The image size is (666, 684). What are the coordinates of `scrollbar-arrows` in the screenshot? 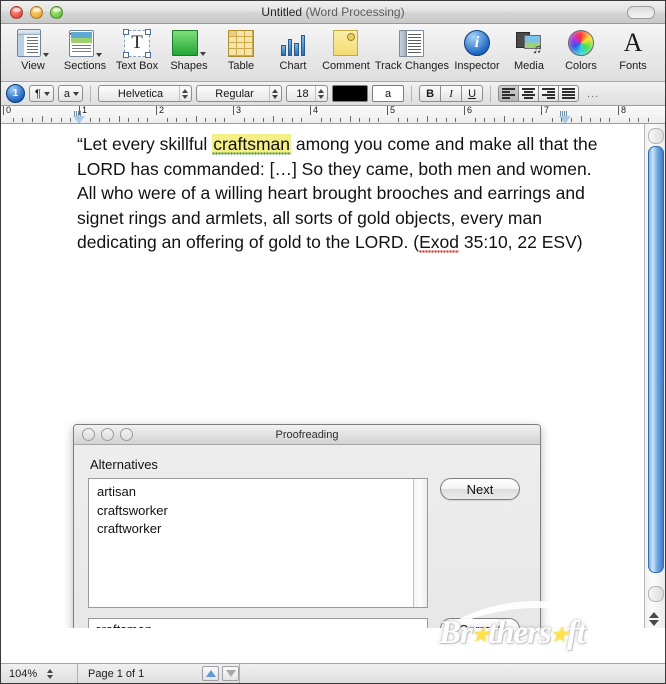 It's located at (654, 619).